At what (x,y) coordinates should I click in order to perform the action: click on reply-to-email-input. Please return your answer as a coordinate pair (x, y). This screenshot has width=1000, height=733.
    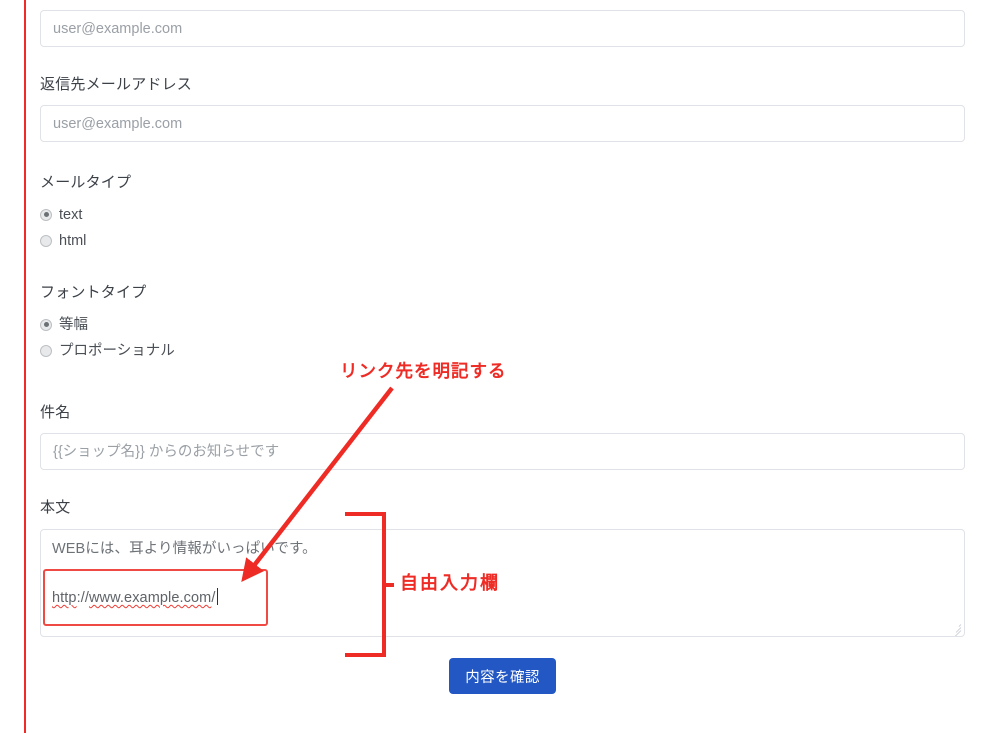
    Looking at the image, I should click on (502, 123).